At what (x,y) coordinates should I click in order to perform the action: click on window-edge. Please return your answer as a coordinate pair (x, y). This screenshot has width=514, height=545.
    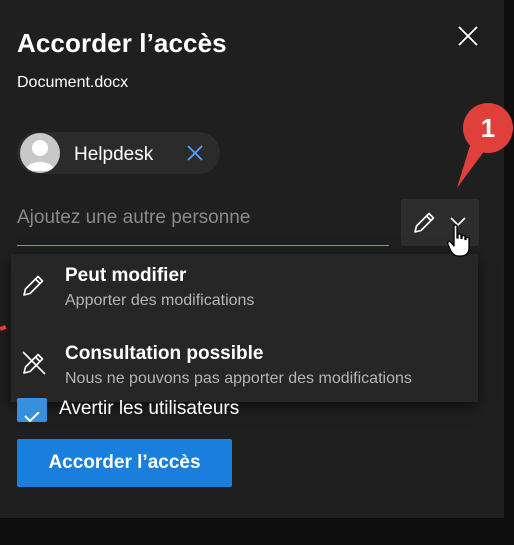
    Looking at the image, I should click on (509, 272).